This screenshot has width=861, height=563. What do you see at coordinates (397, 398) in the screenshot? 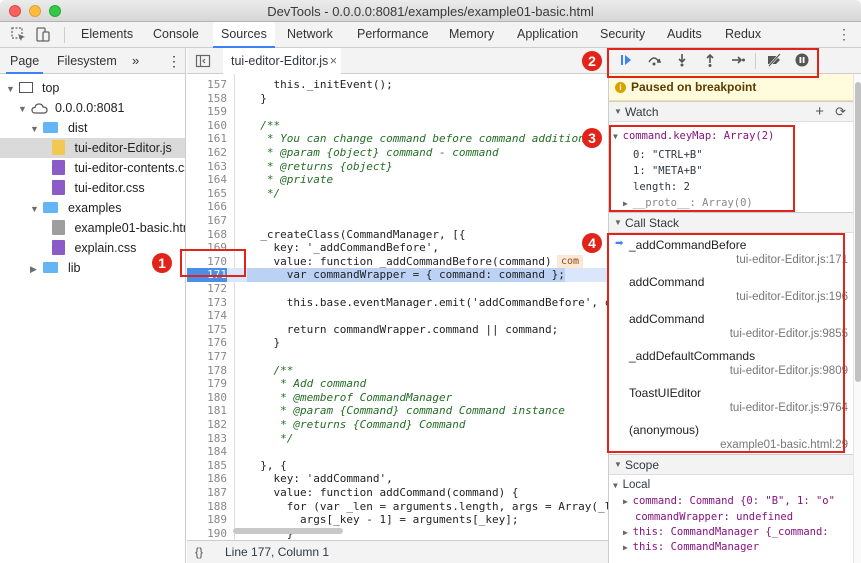
I see `code-line: 180 * @memberof CommandManager` at bounding box center [397, 398].